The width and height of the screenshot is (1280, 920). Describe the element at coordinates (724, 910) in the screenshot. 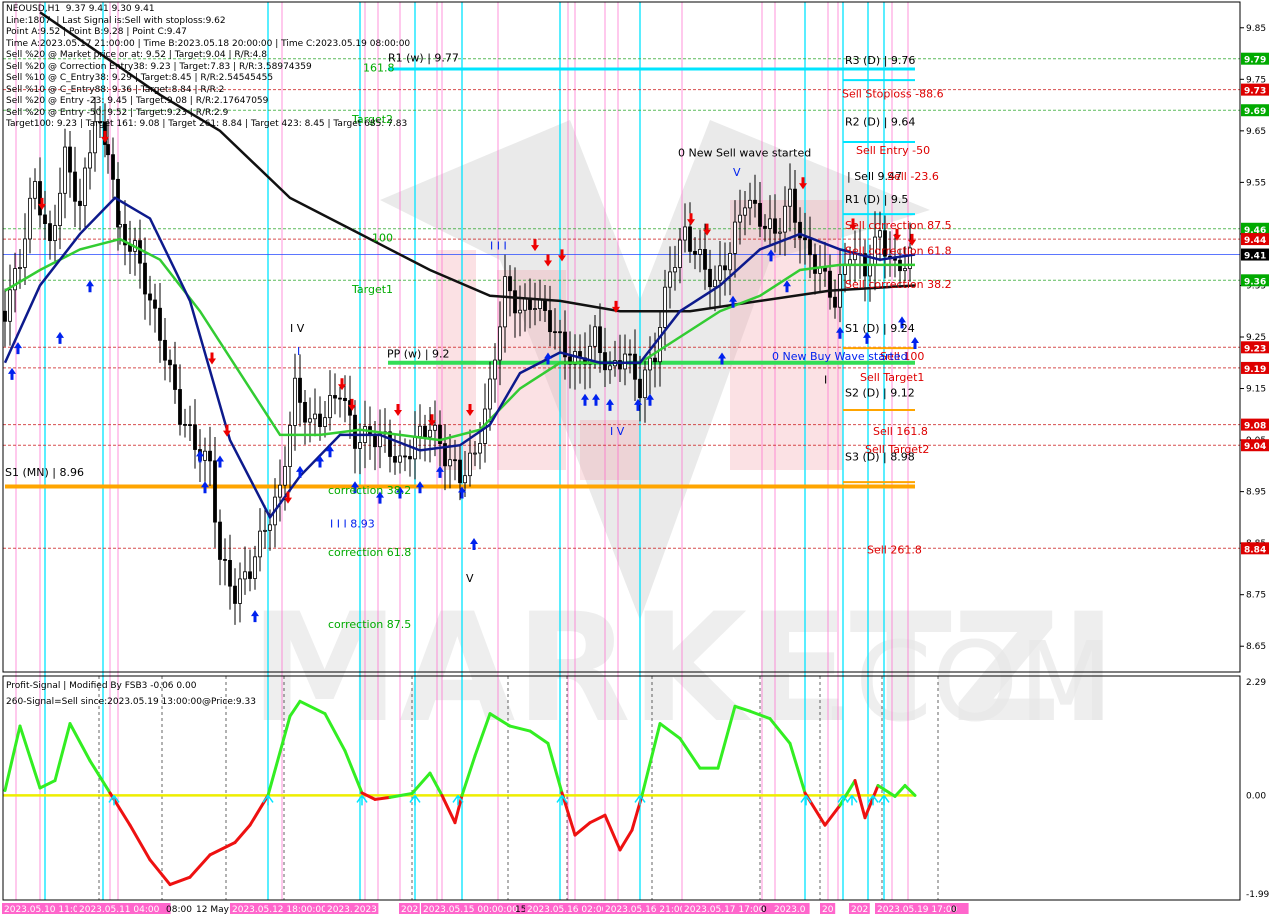

I see `time-label: 2023.05.17 17:00` at that location.